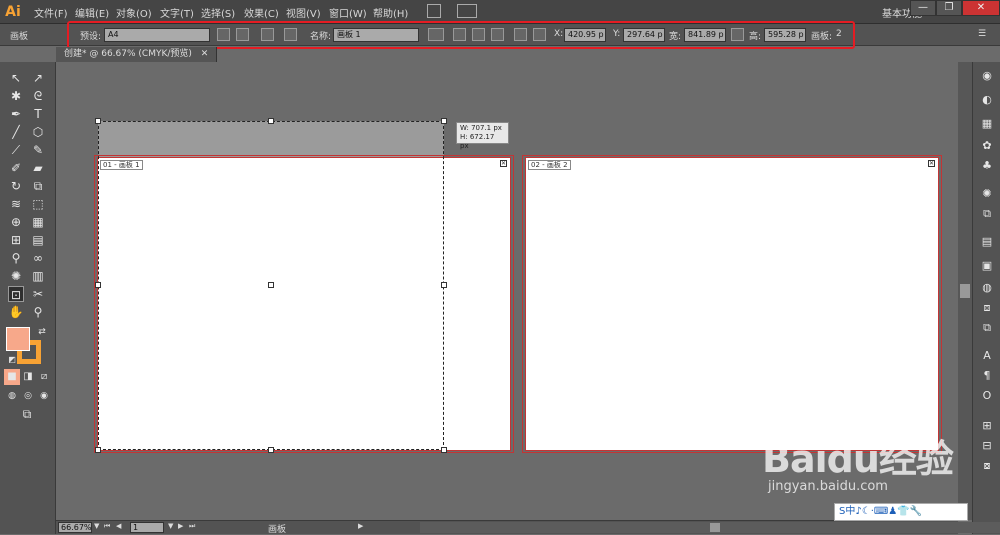 Image resolution: width=1000 pixels, height=535 pixels. What do you see at coordinates (987, 76) in the screenshot?
I see `color-guide-icon: ◉` at bounding box center [987, 76].